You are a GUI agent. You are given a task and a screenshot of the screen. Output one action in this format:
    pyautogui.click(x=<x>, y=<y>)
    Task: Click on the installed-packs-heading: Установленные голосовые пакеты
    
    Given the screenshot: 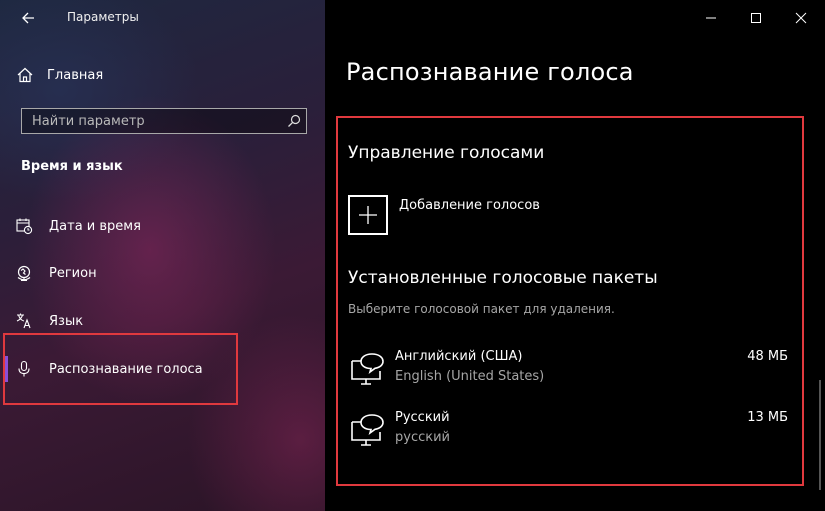 What is the action you would take?
    pyautogui.click(x=503, y=278)
    